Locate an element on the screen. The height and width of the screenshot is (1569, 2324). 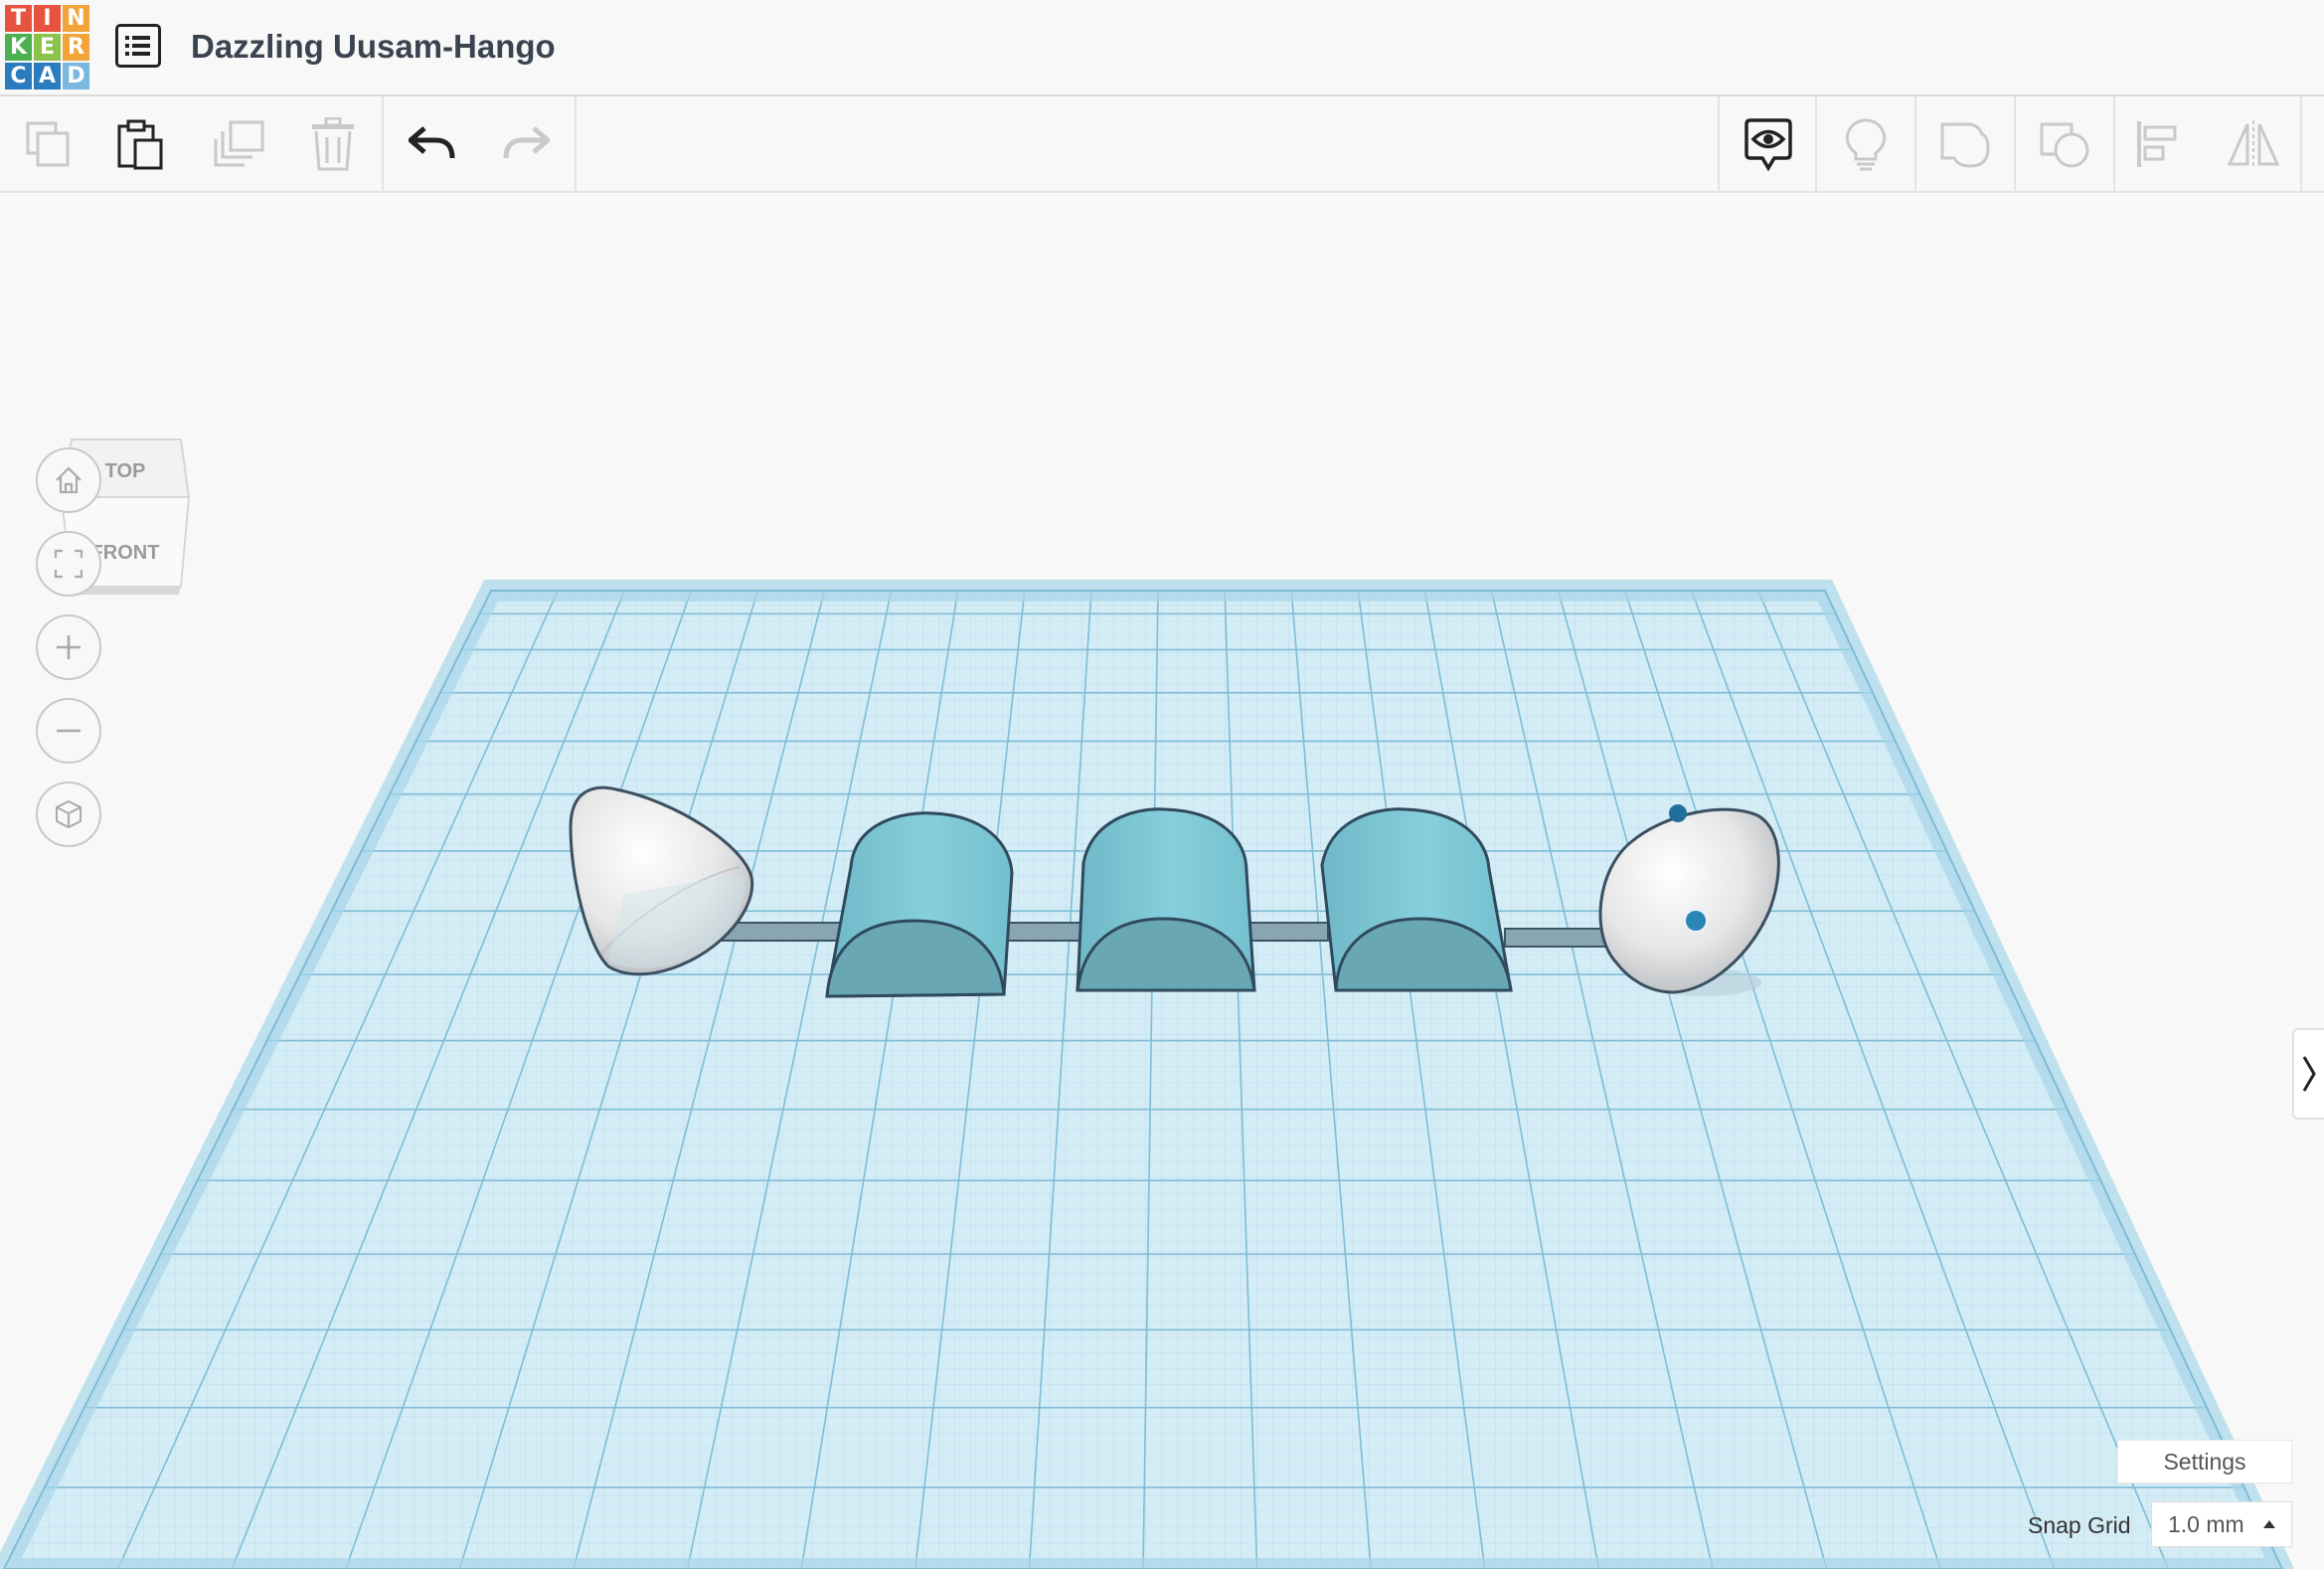
rotate-handle is located at coordinates (1678, 813).